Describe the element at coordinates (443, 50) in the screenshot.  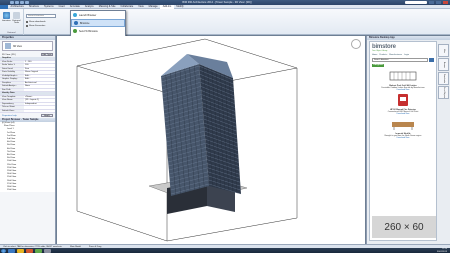
I see `side-tab-main: Main` at that location.